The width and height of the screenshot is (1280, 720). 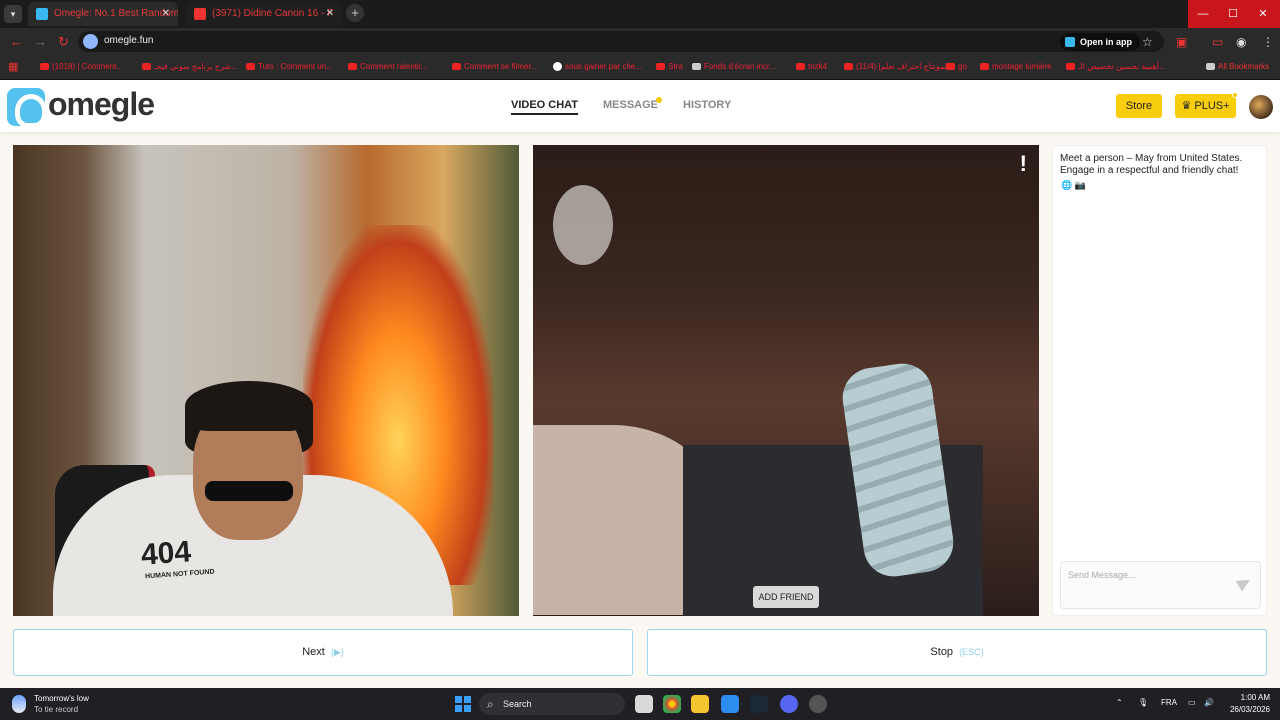 What do you see at coordinates (818, 704) in the screenshot?
I see `app-icon` at bounding box center [818, 704].